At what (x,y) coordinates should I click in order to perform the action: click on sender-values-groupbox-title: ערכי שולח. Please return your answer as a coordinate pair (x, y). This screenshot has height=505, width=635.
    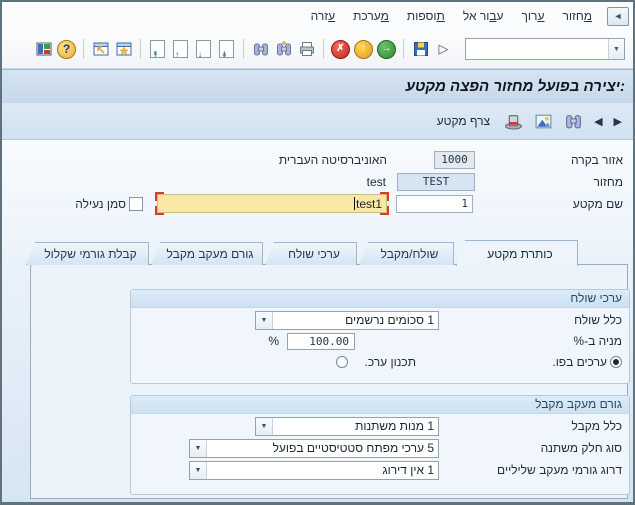
    Looking at the image, I should click on (380, 299).